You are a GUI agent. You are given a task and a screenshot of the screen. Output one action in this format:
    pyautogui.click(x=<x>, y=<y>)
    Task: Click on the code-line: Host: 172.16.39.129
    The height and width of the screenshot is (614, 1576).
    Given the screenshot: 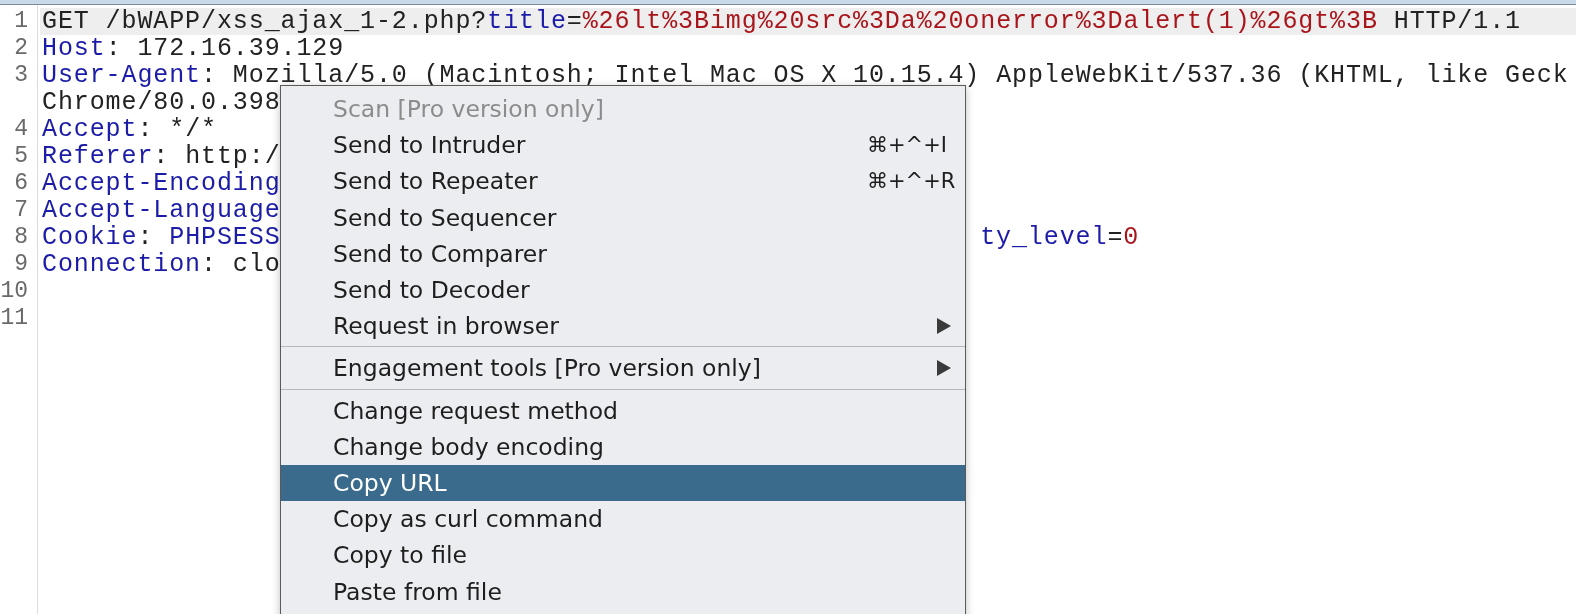 What is the action you would take?
    pyautogui.click(x=193, y=48)
    